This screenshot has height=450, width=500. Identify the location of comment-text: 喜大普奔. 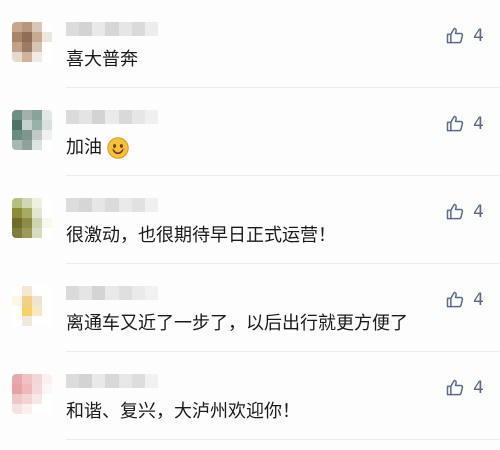
(102, 60).